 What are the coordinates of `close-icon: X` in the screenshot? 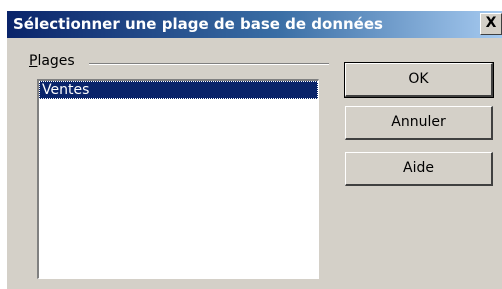 It's located at (491, 23).